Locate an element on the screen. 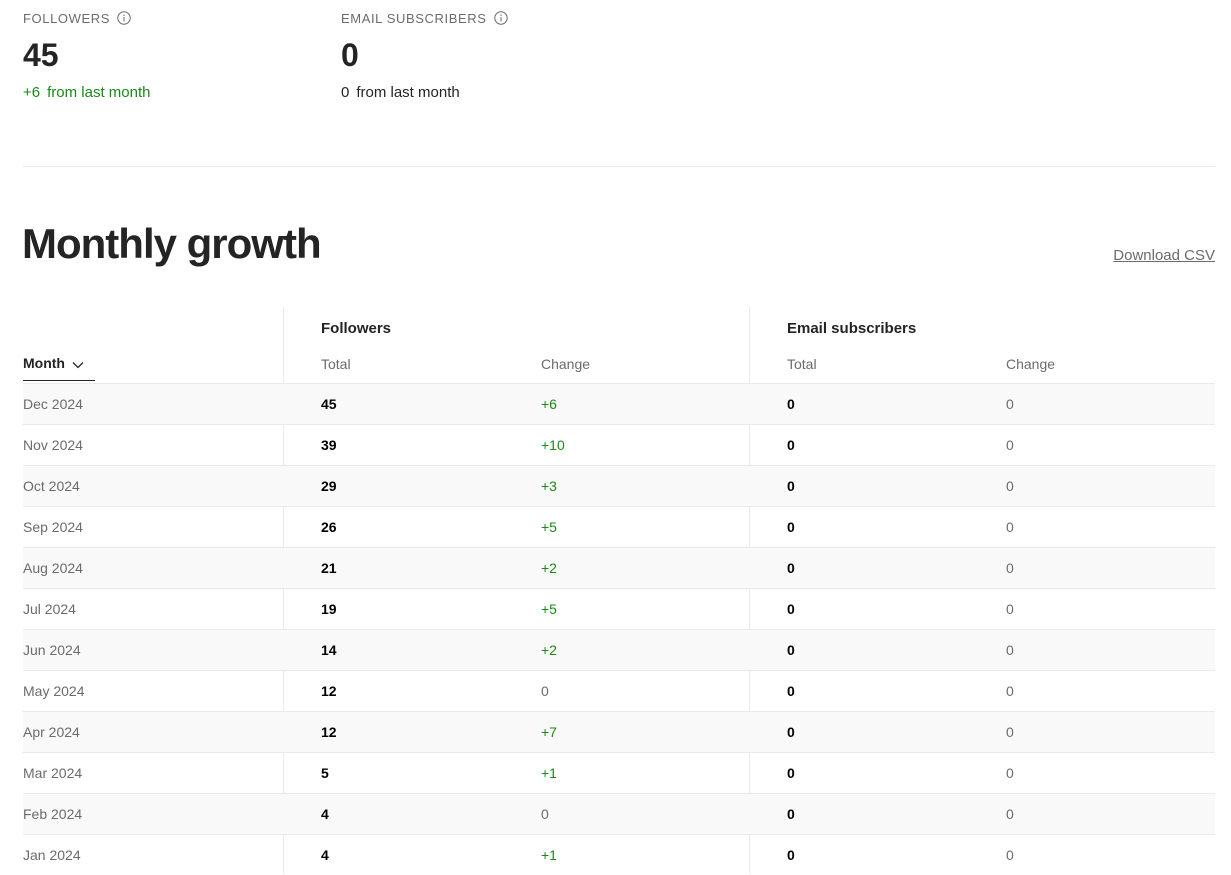 The image size is (1231, 875). followers-total-cell: 26 is located at coordinates (329, 527).